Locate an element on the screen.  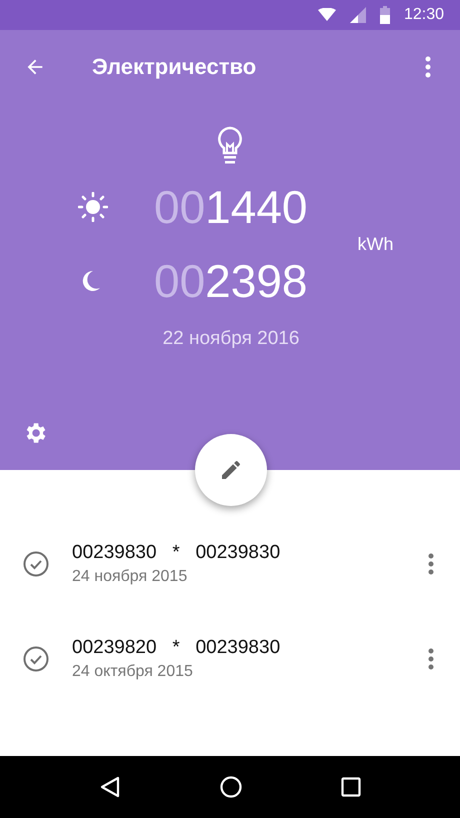
edit-button is located at coordinates (231, 470).